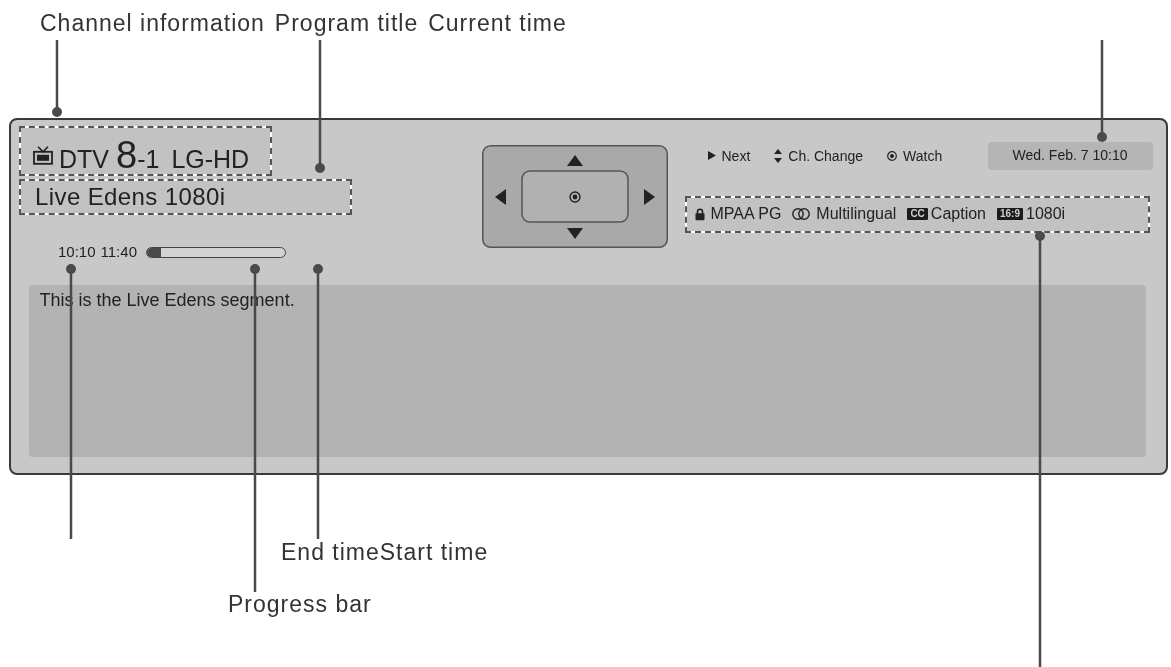  I want to click on play-triangle-icon, so click(711, 155).